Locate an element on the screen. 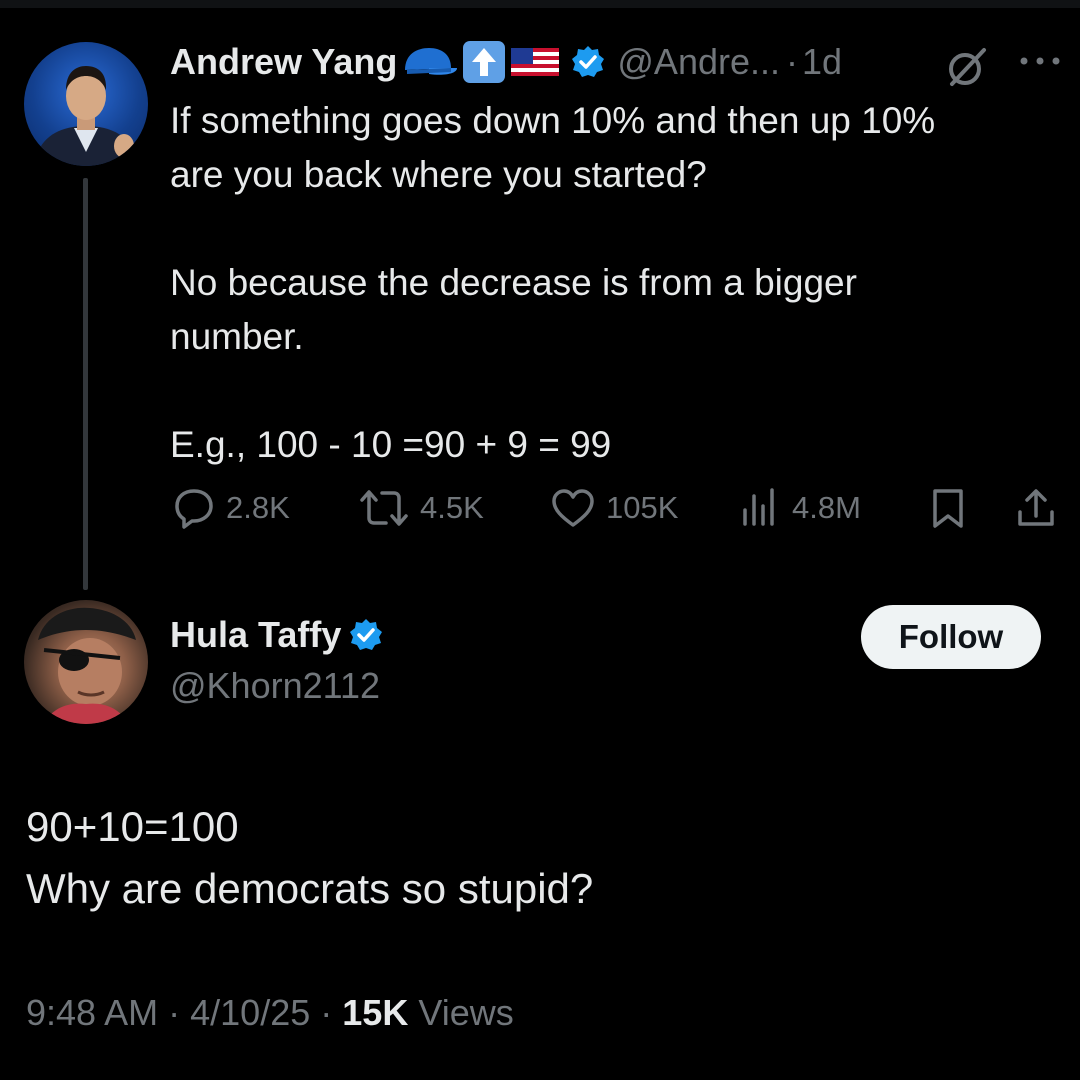 This screenshot has height=1080, width=1080. us-flag-icon is located at coordinates (536, 62).